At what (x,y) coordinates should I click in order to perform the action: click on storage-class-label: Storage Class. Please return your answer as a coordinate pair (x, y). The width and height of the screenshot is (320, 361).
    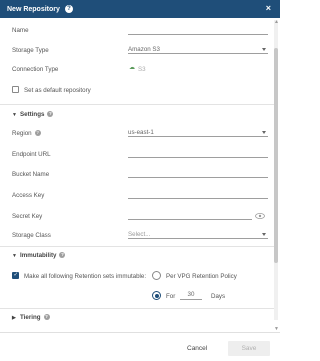
    Looking at the image, I should click on (31, 235).